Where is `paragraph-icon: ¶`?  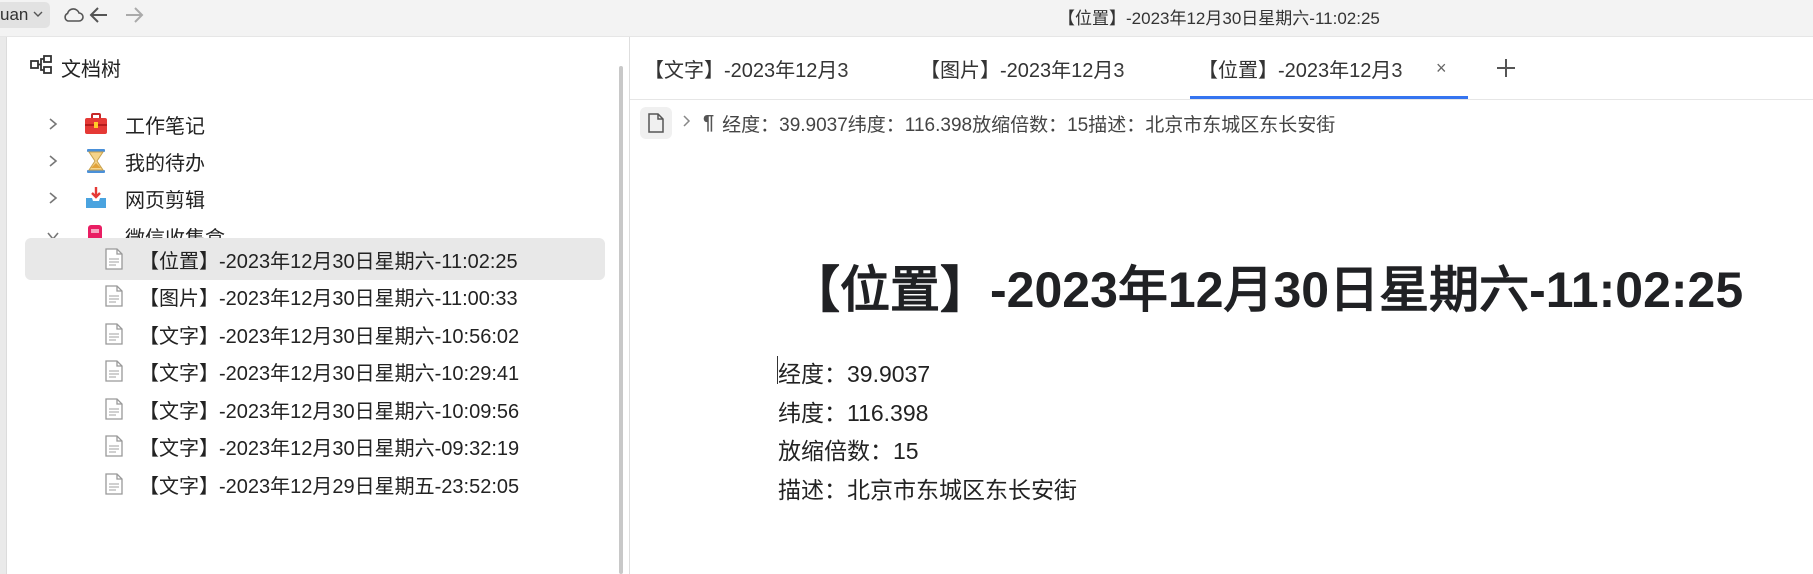
paragraph-icon: ¶ is located at coordinates (709, 122).